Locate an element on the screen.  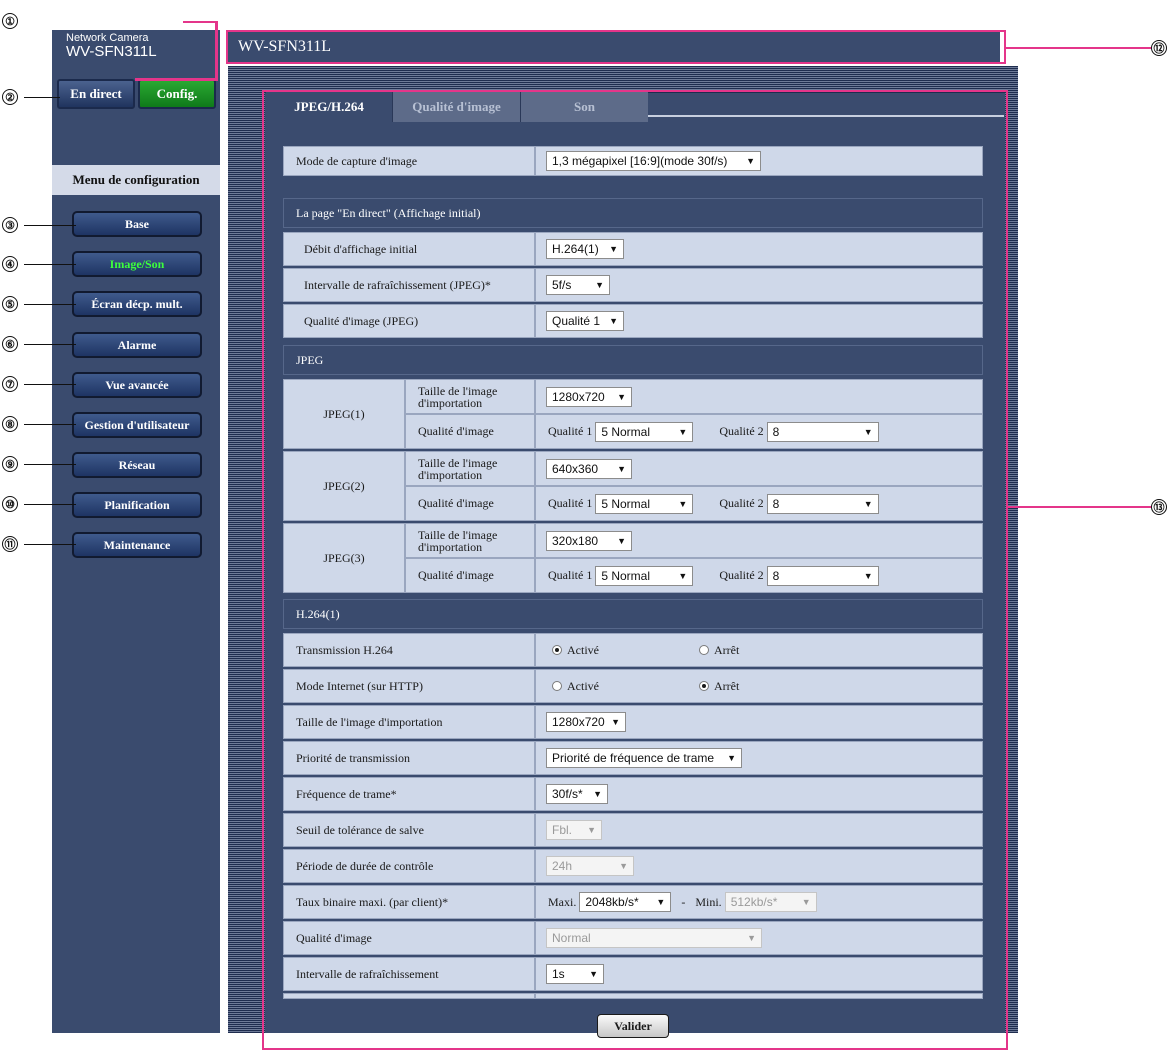
config-underline-highlight is located at coordinates (176, 79).